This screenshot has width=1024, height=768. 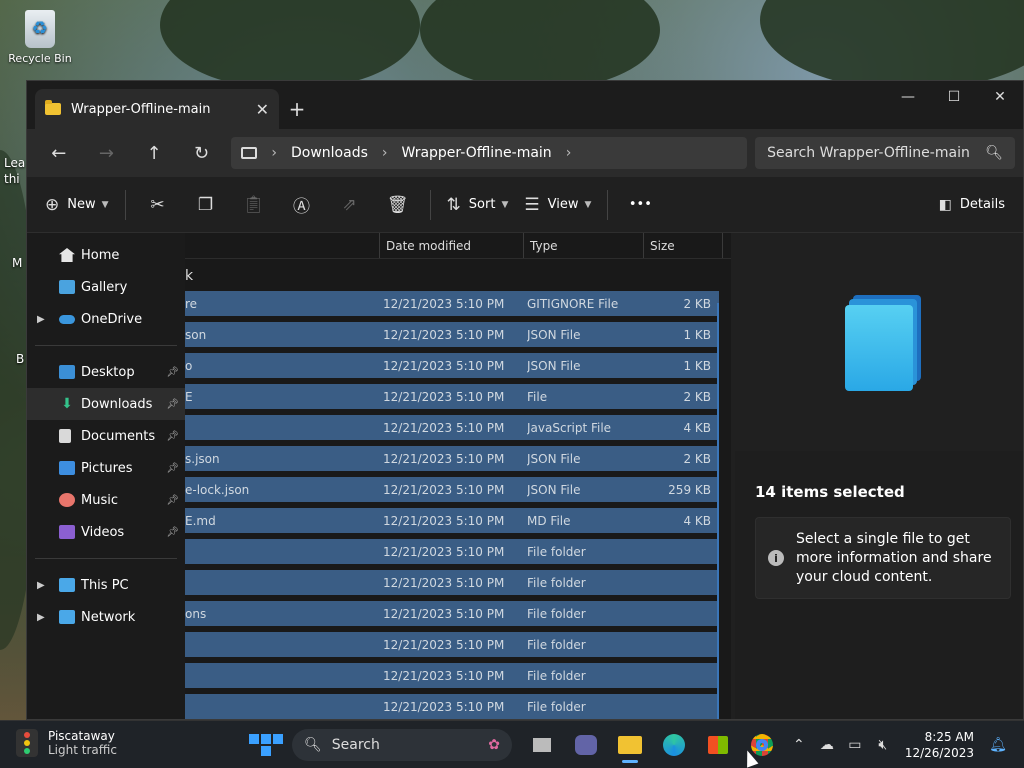 What do you see at coordinates (329, 153) in the screenshot?
I see `breadcrumb-downloads: Downloads` at bounding box center [329, 153].